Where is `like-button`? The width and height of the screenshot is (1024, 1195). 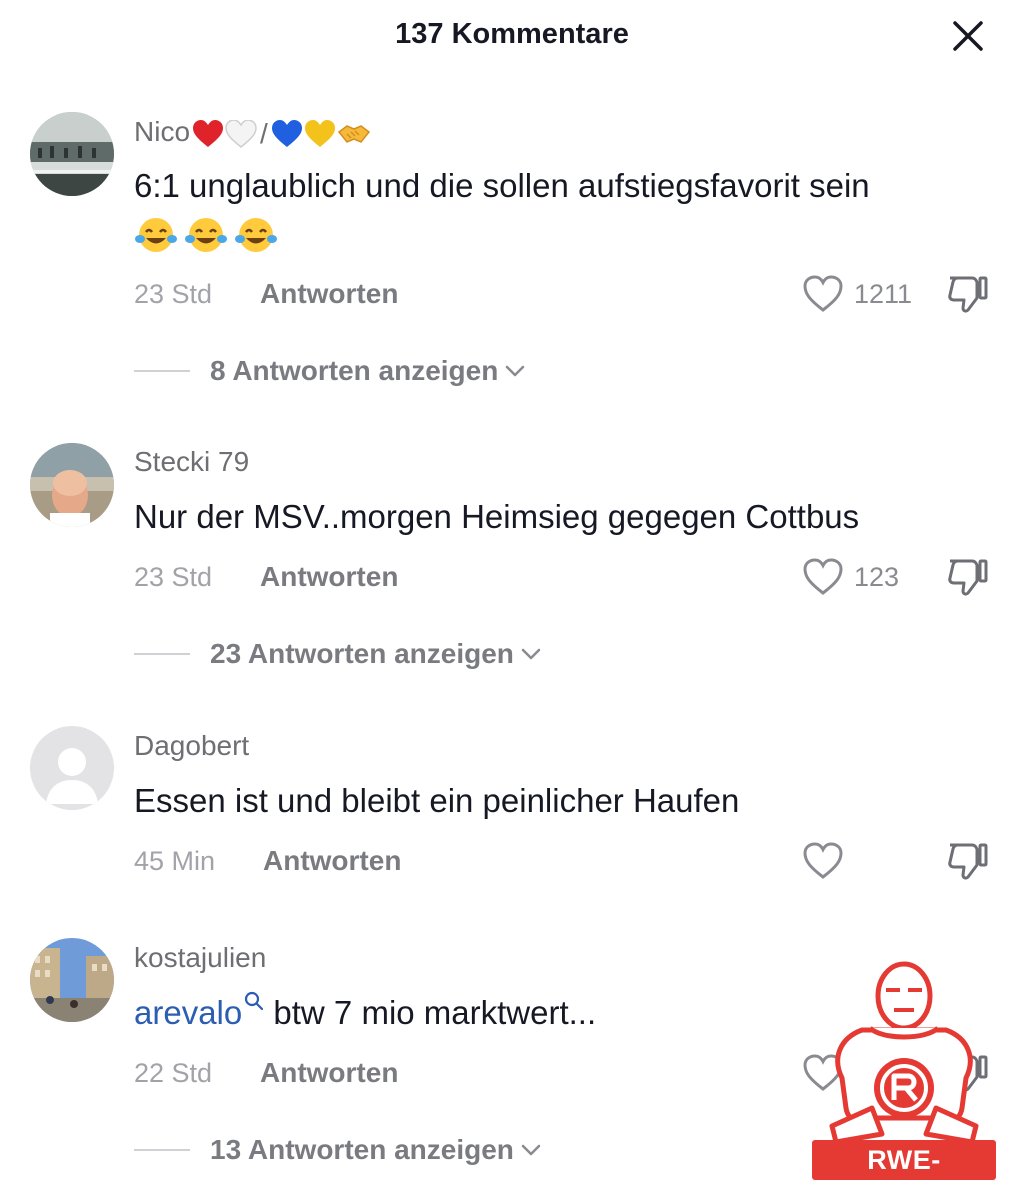
like-button is located at coordinates (823, 861).